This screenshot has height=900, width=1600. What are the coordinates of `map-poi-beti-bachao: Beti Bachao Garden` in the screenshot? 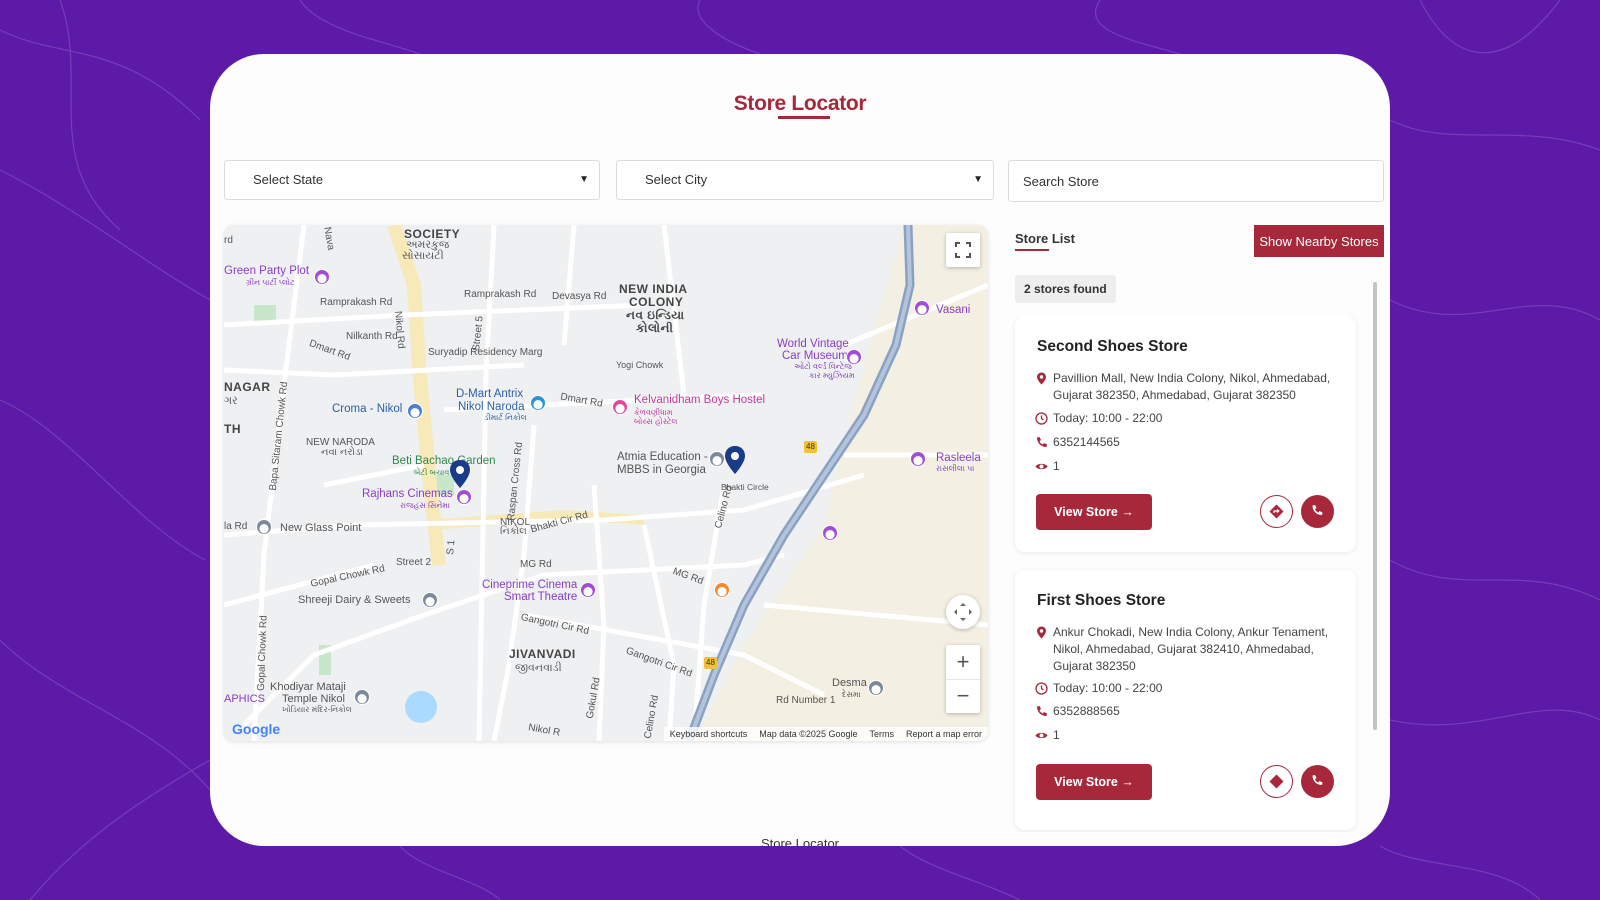 It's located at (444, 461).